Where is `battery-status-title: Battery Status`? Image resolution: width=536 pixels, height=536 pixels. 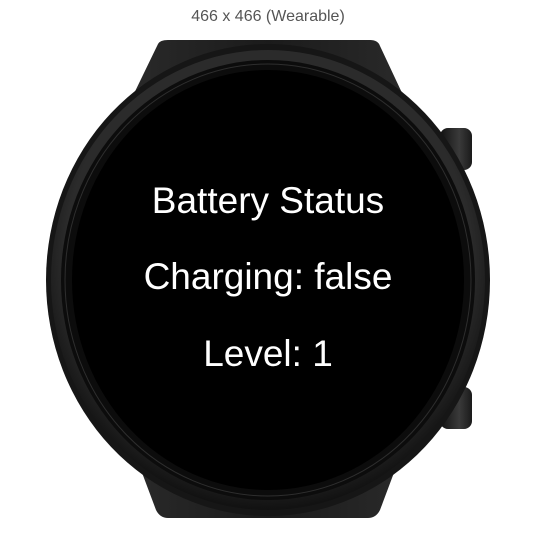 battery-status-title: Battery Status is located at coordinates (268, 200).